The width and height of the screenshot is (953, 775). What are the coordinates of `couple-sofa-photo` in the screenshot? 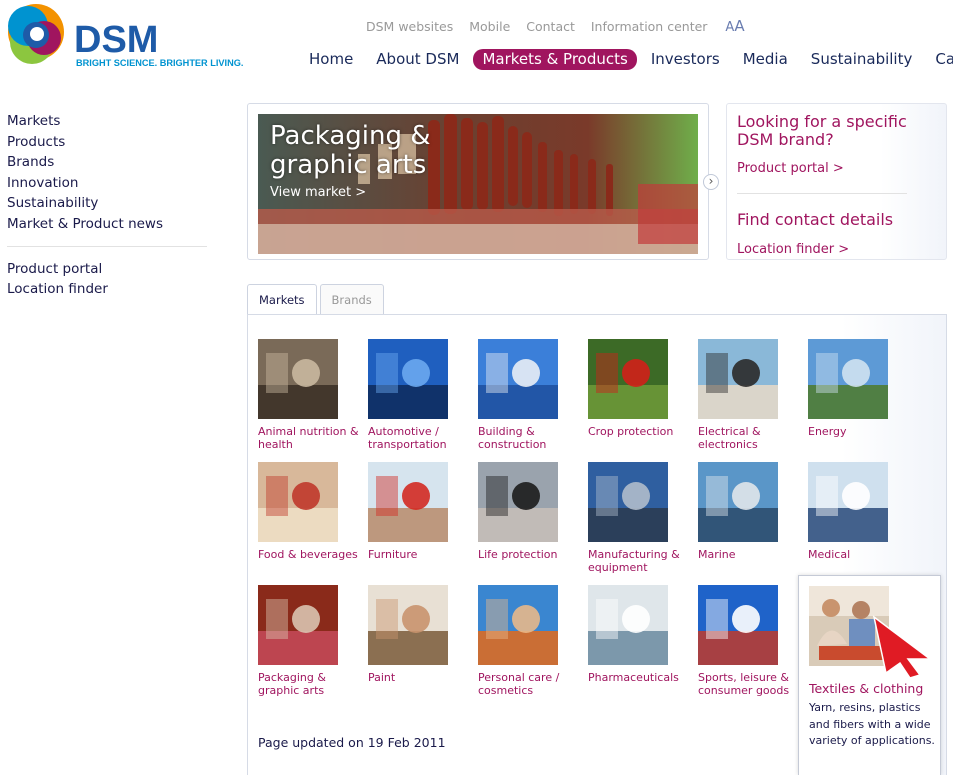 It's located at (408, 502).